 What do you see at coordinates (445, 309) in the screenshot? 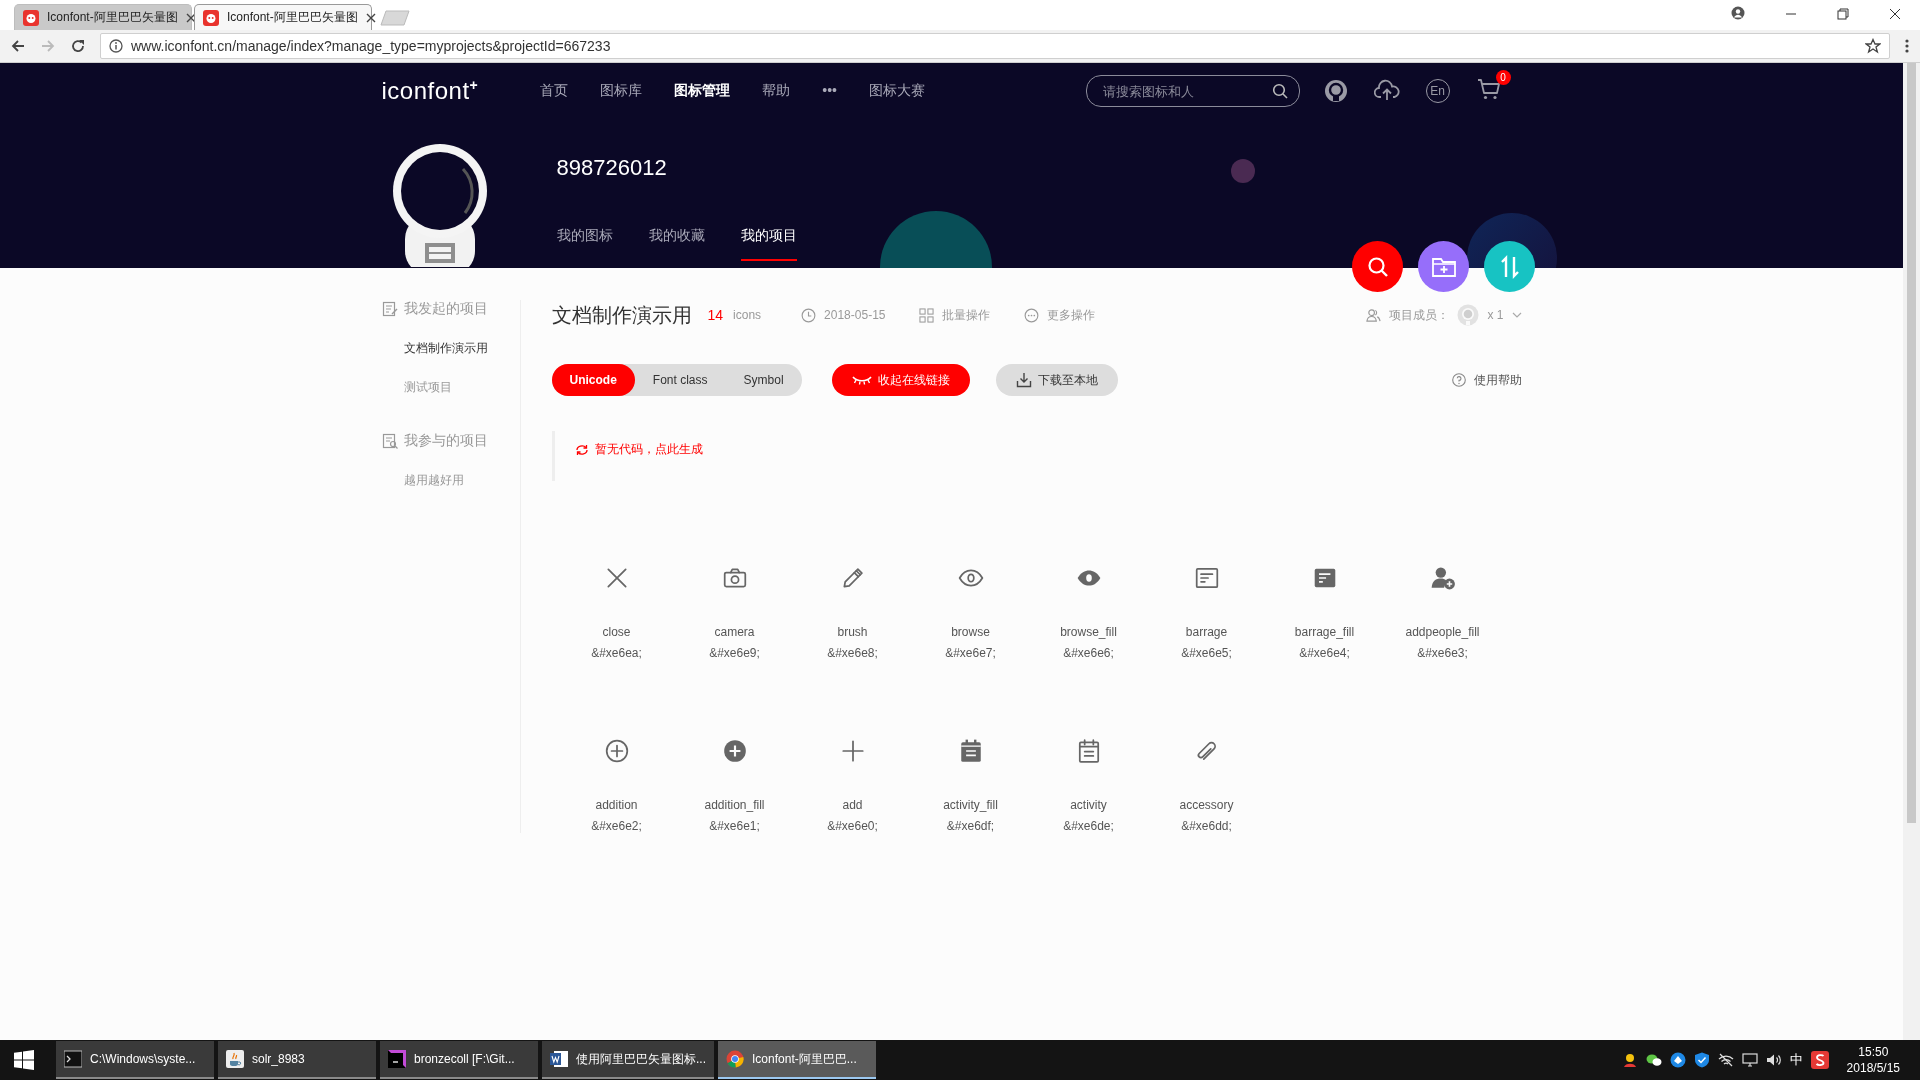
I see `section-title: 我发起的项目` at bounding box center [445, 309].